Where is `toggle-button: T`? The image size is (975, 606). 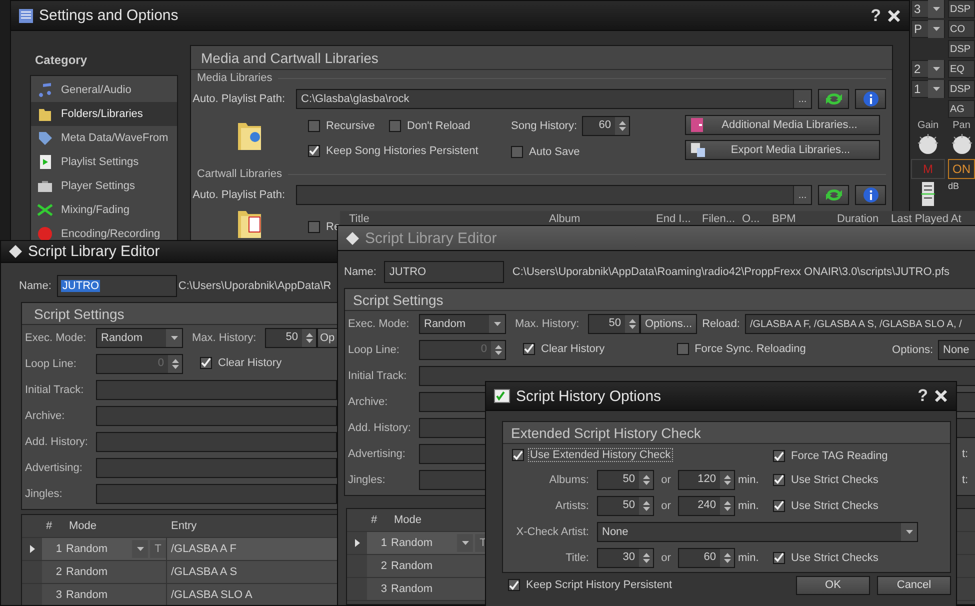
toggle-button: T is located at coordinates (158, 549).